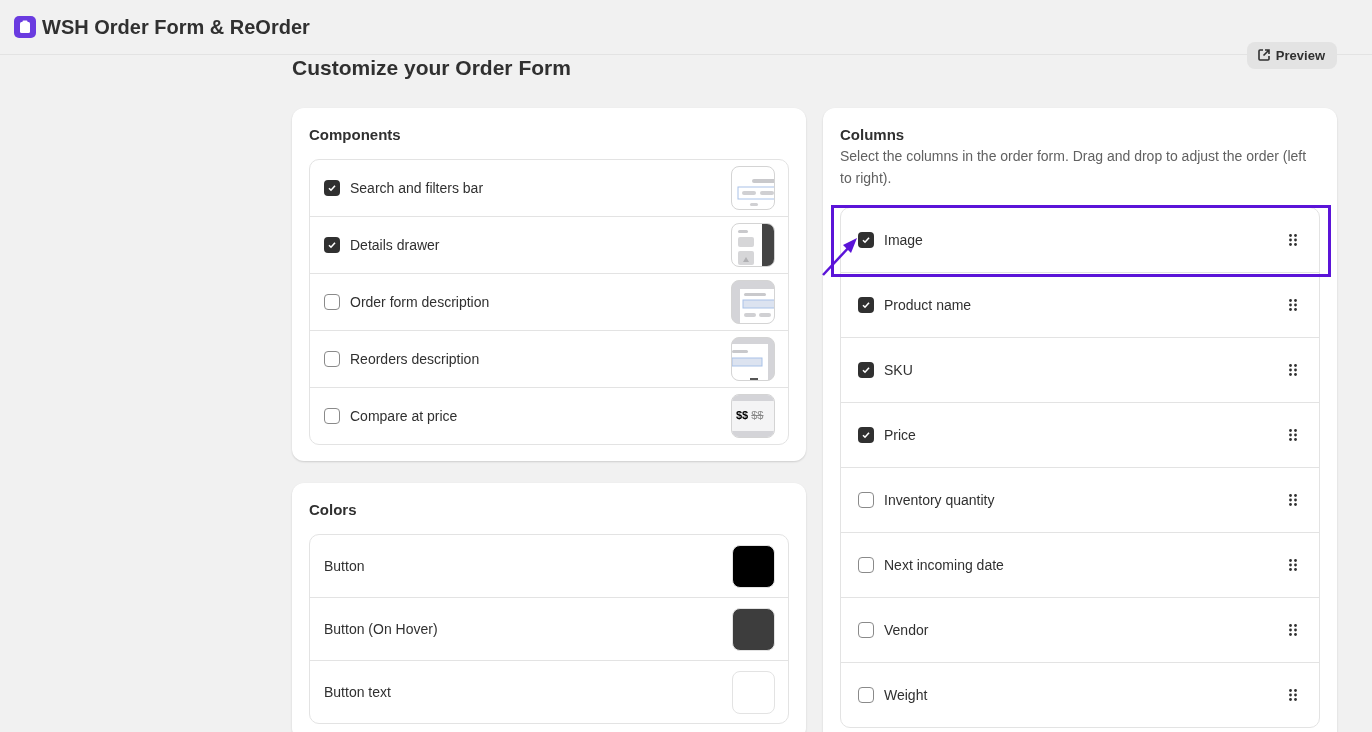 This screenshot has height=732, width=1372. What do you see at coordinates (900, 435) in the screenshot?
I see `column-label: Price` at bounding box center [900, 435].